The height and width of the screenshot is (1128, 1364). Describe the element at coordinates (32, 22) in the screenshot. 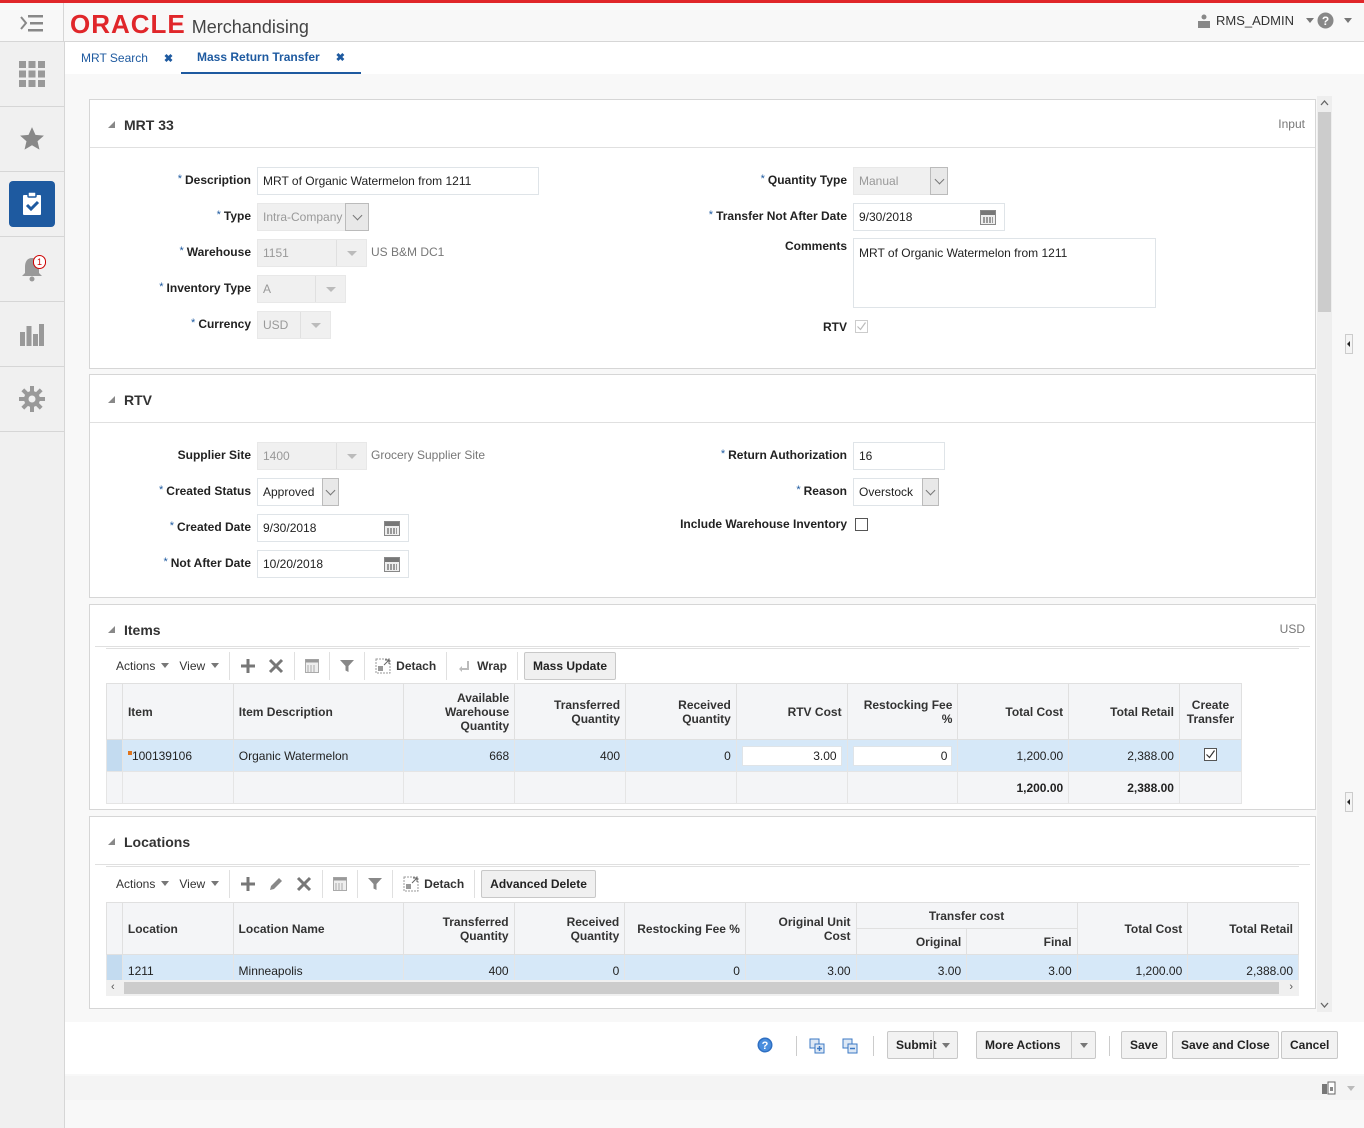

I see `navigator-toggle-button` at that location.